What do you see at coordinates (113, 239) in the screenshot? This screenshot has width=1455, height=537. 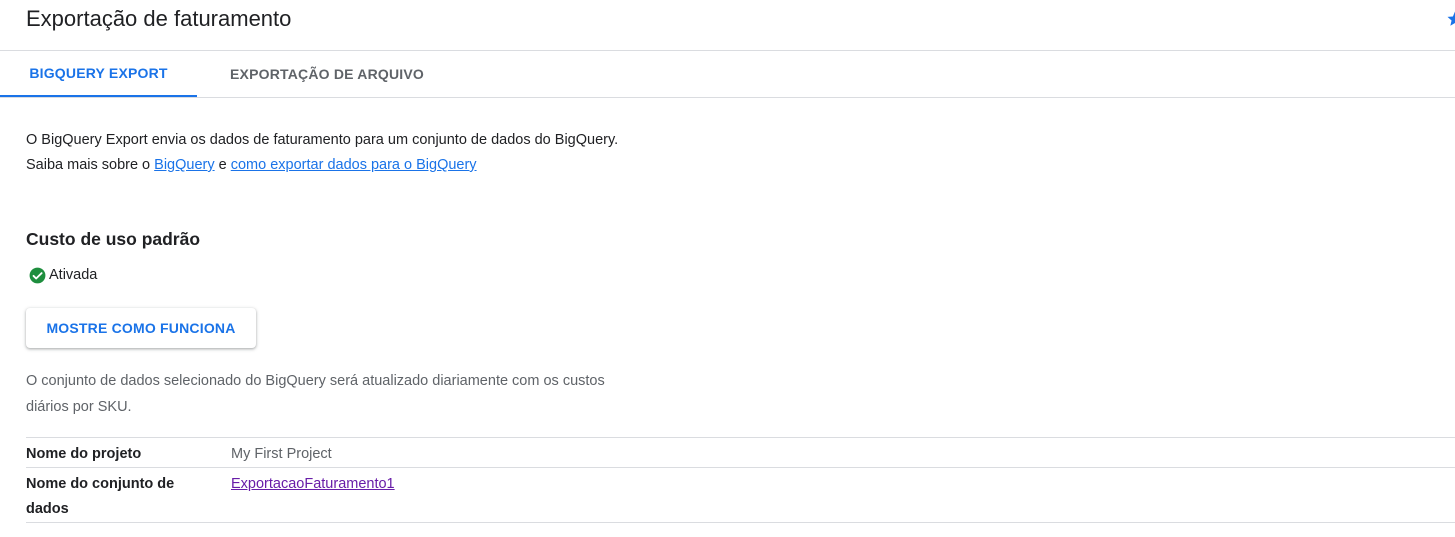 I see `section-title: Custo de uso padrão` at bounding box center [113, 239].